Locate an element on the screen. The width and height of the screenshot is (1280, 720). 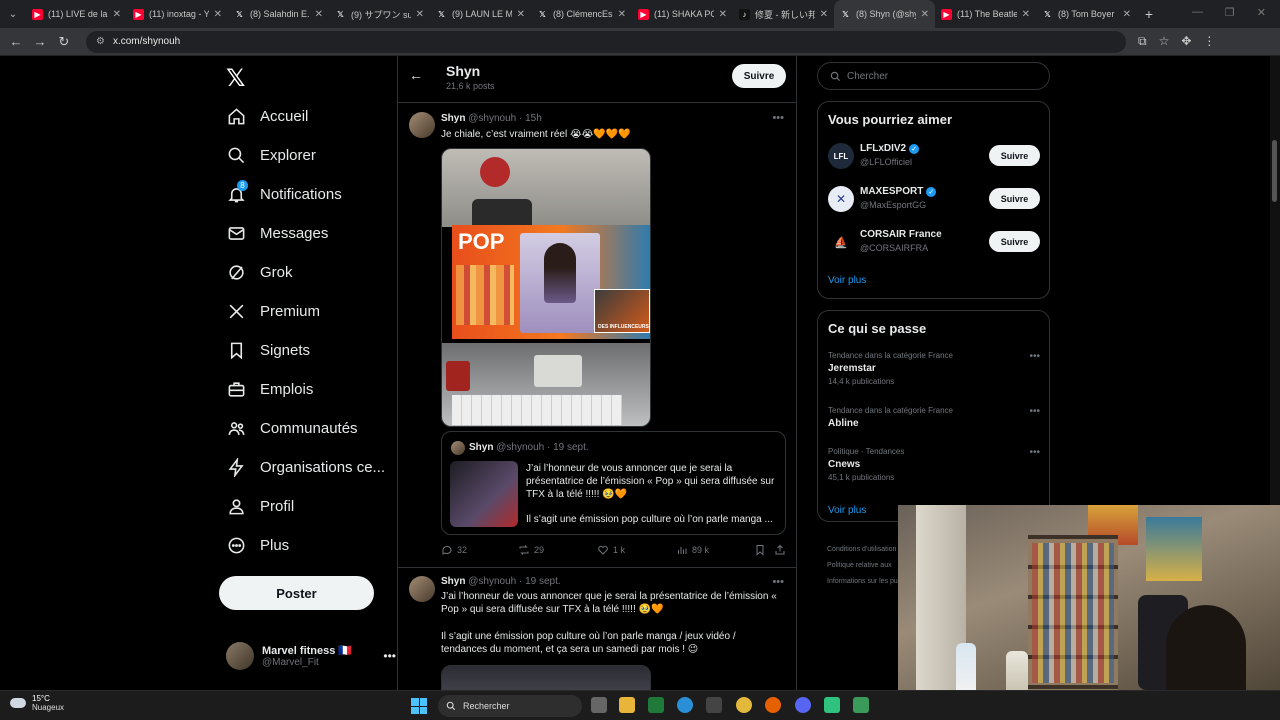
nav-item-more: Plus is located at coordinates (257, 545).